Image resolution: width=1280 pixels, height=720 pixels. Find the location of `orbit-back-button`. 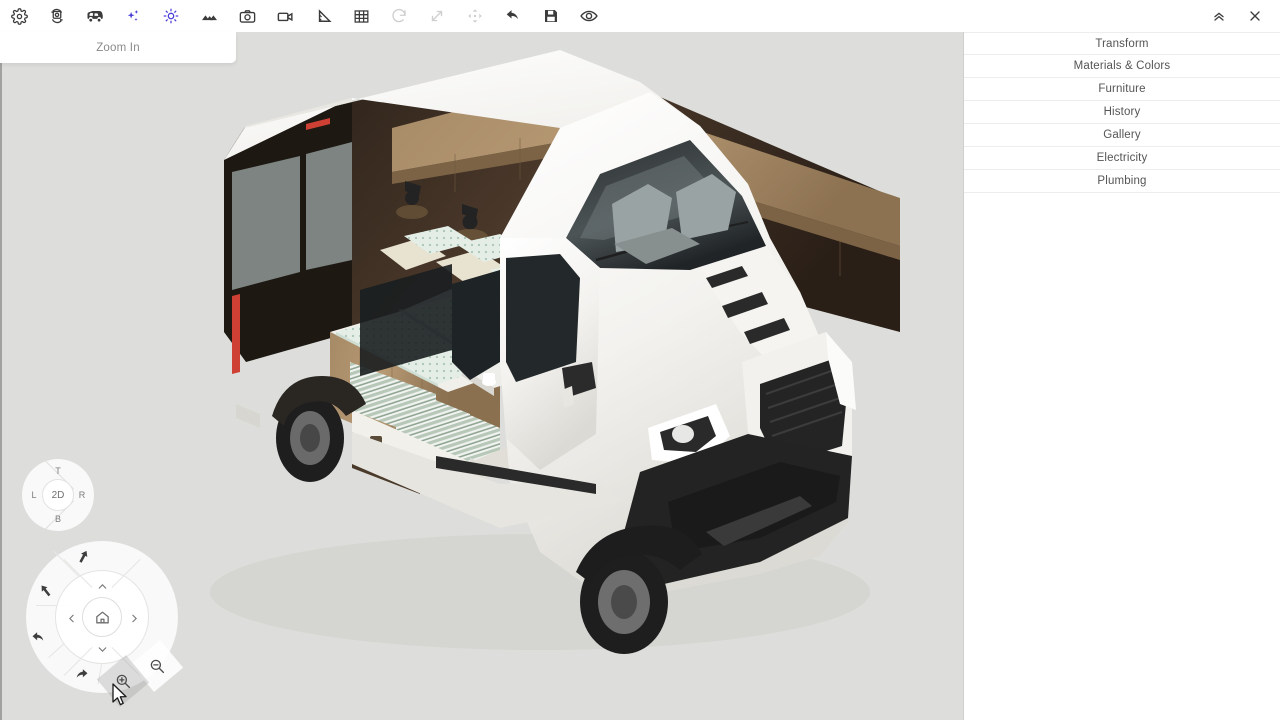

orbit-back-button is located at coordinates (39, 639).